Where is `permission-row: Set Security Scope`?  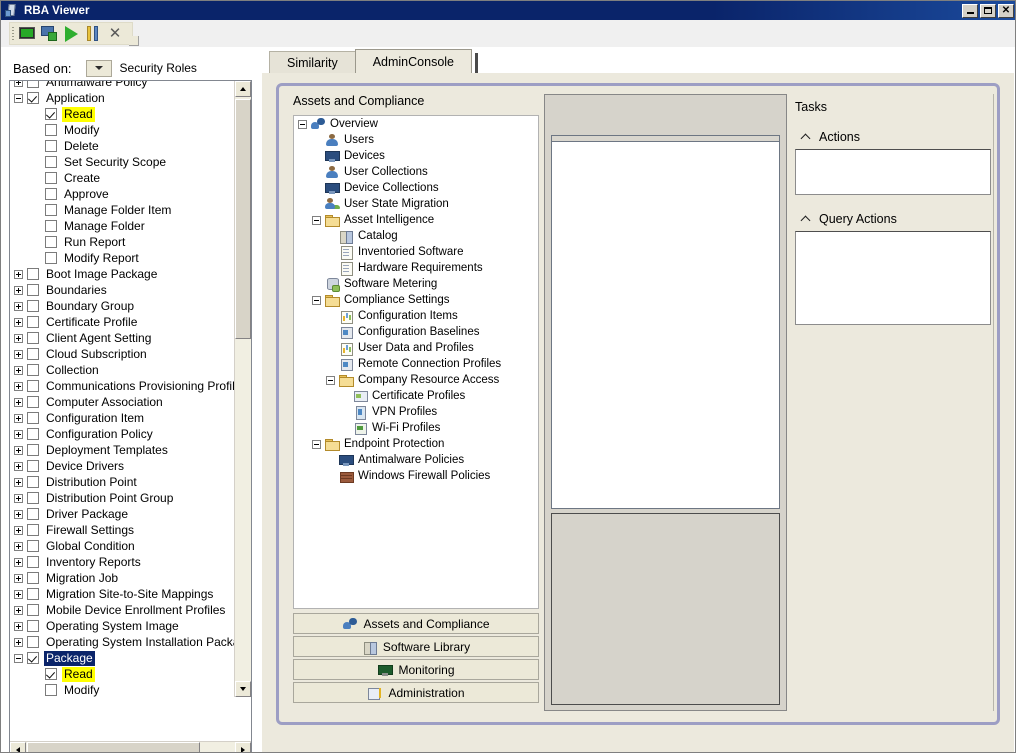
permission-row: Set Security Scope is located at coordinates (122, 162).